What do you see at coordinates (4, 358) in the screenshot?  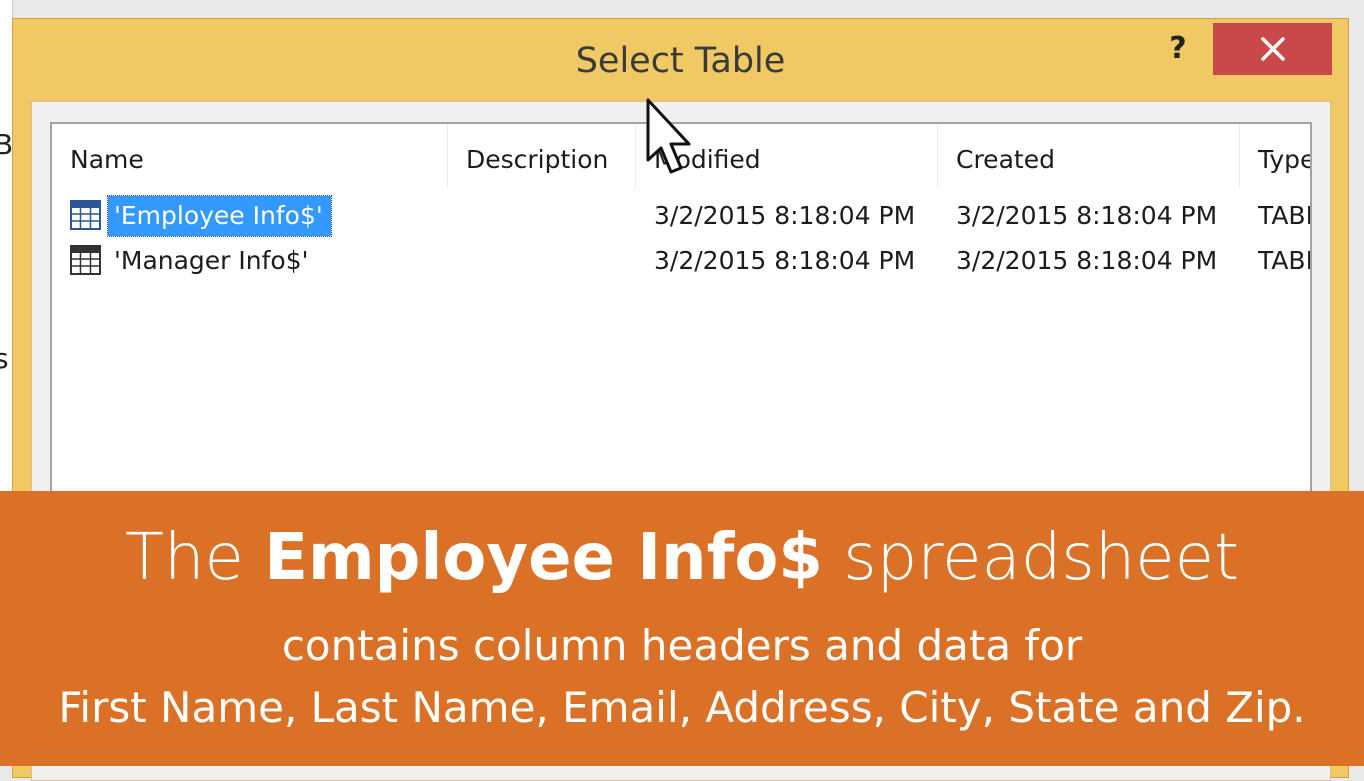 I see `background-text-fragment: s` at bounding box center [4, 358].